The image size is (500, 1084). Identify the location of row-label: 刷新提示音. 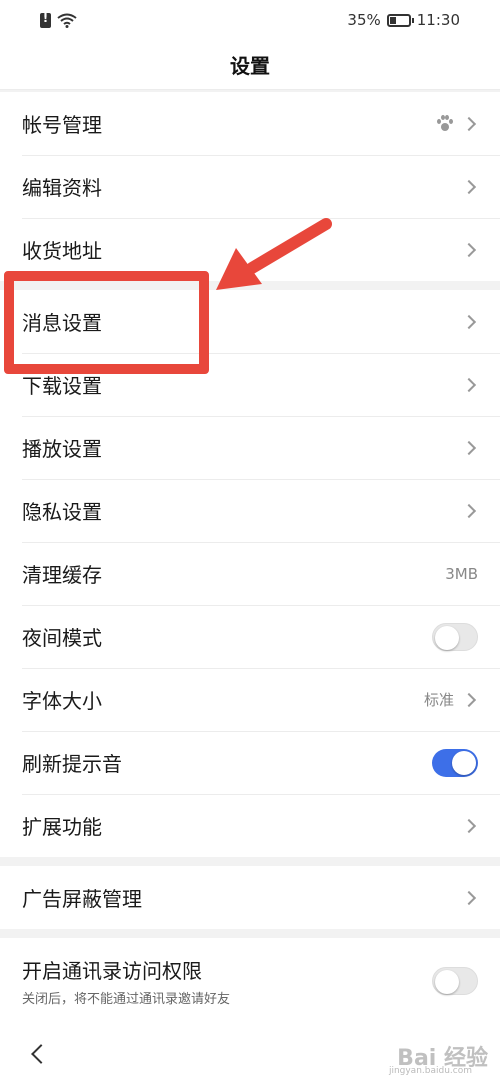
(72, 764).